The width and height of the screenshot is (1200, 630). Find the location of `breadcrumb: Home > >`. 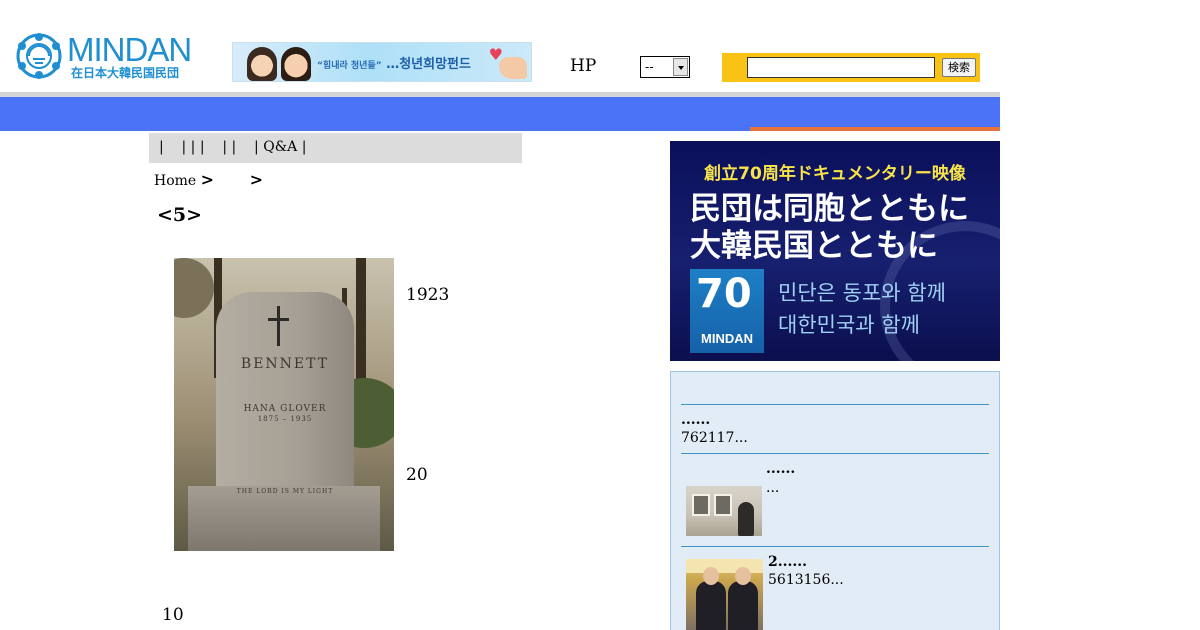

breadcrumb: Home > > is located at coordinates (208, 179).